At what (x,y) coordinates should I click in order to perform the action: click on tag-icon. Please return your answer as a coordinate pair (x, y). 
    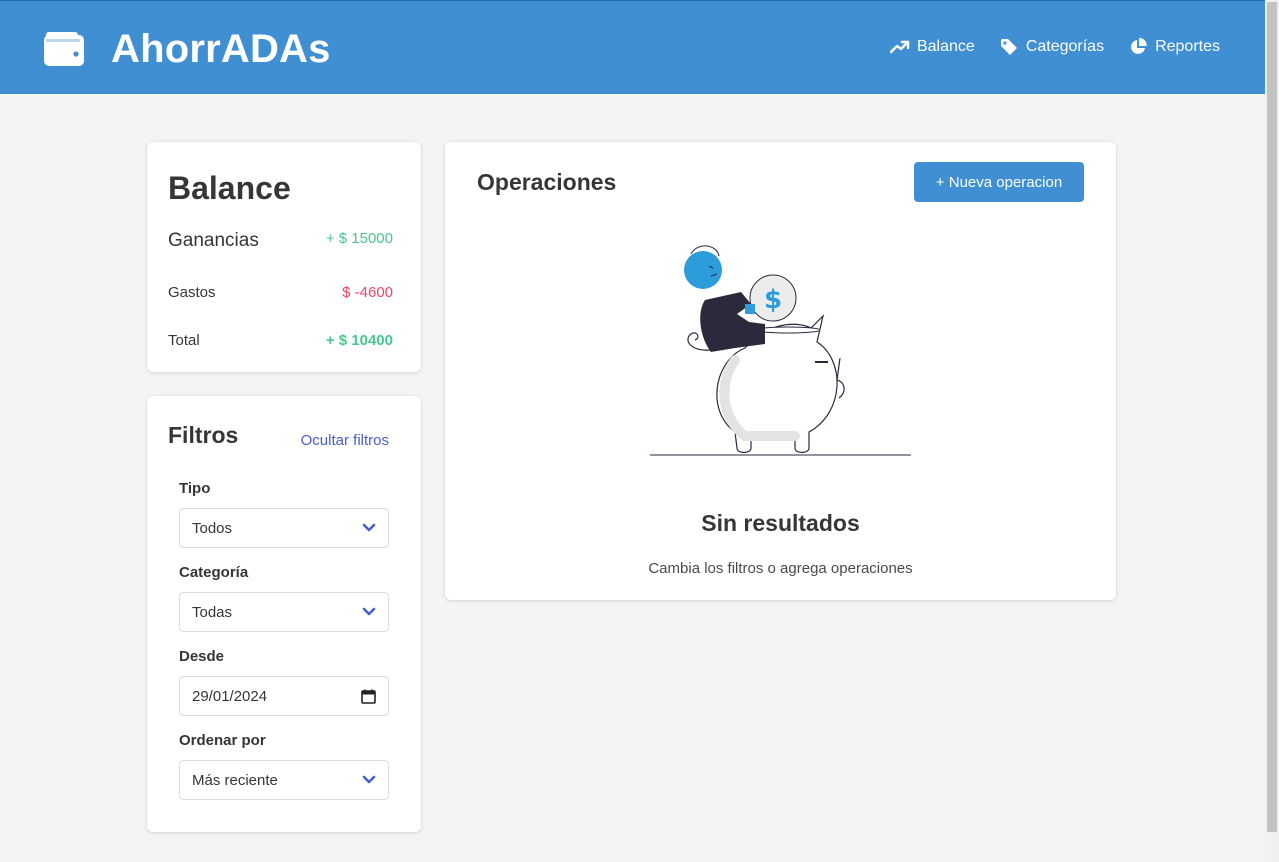
    Looking at the image, I should click on (1008, 47).